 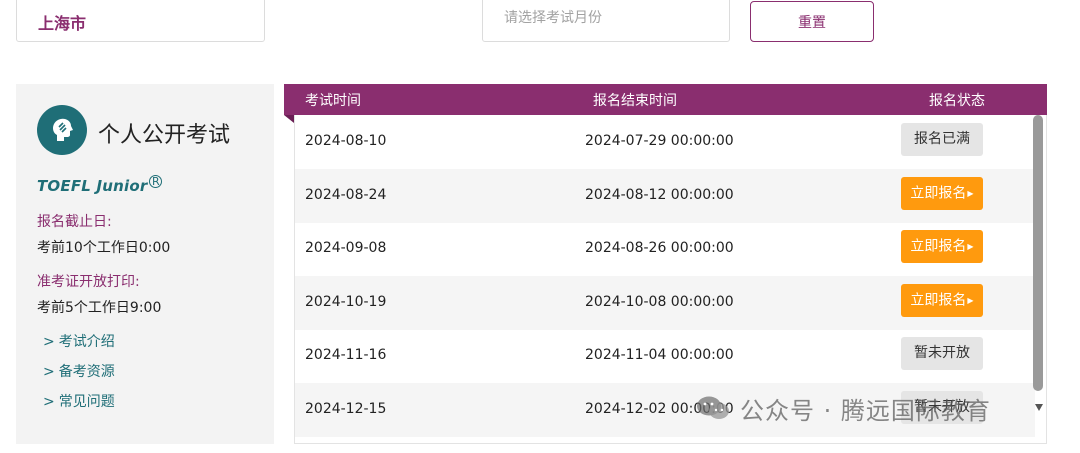 I want to click on table-row: 2024-09-08 2024-08-26 00:00:00 立即报名▶, so click(x=665, y=249).